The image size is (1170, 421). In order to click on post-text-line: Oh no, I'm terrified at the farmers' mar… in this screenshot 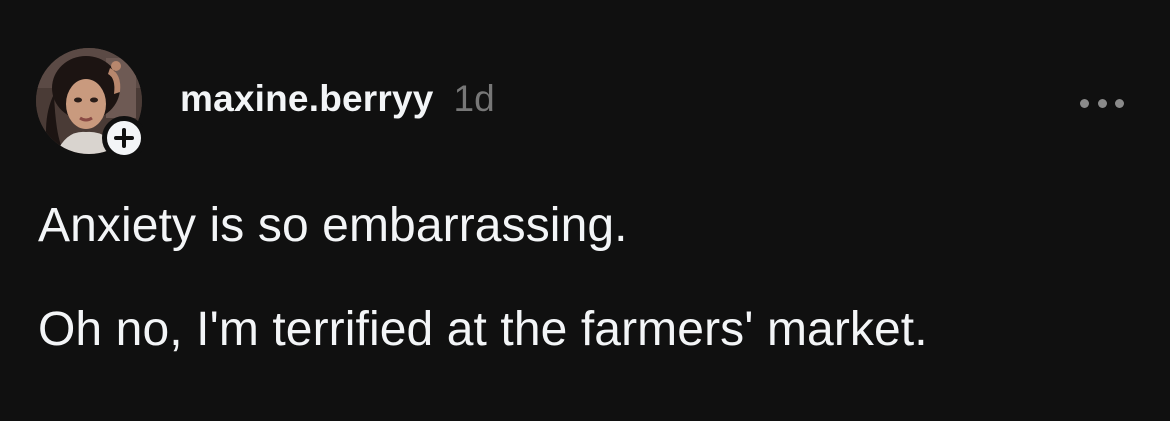, I will do `click(483, 329)`.